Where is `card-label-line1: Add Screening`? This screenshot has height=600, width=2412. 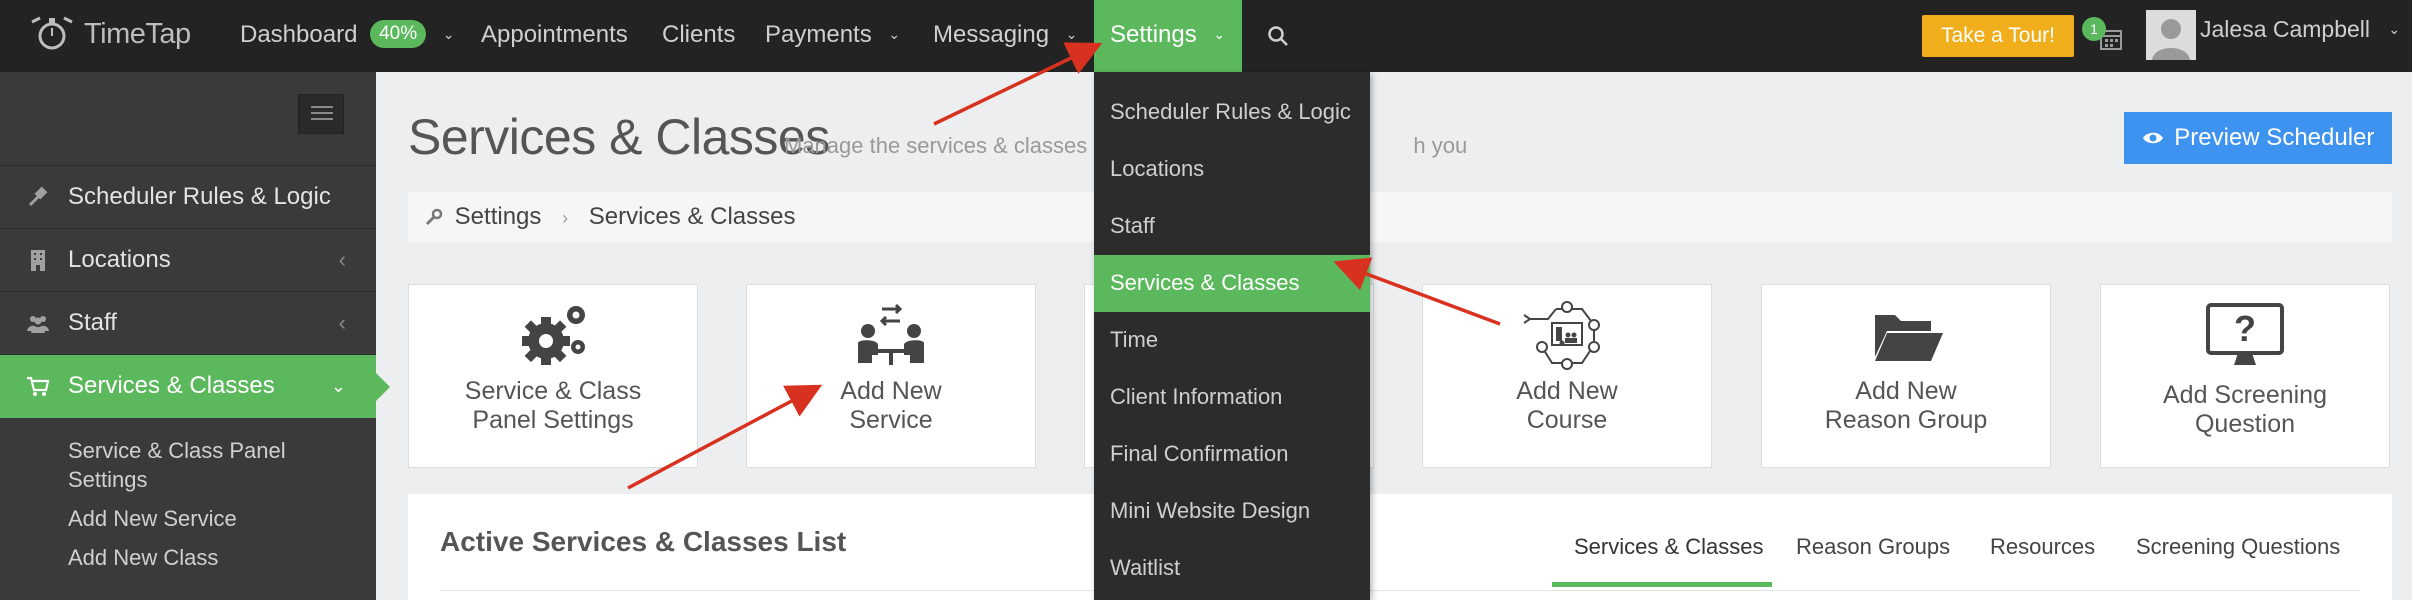 card-label-line1: Add Screening is located at coordinates (2244, 395).